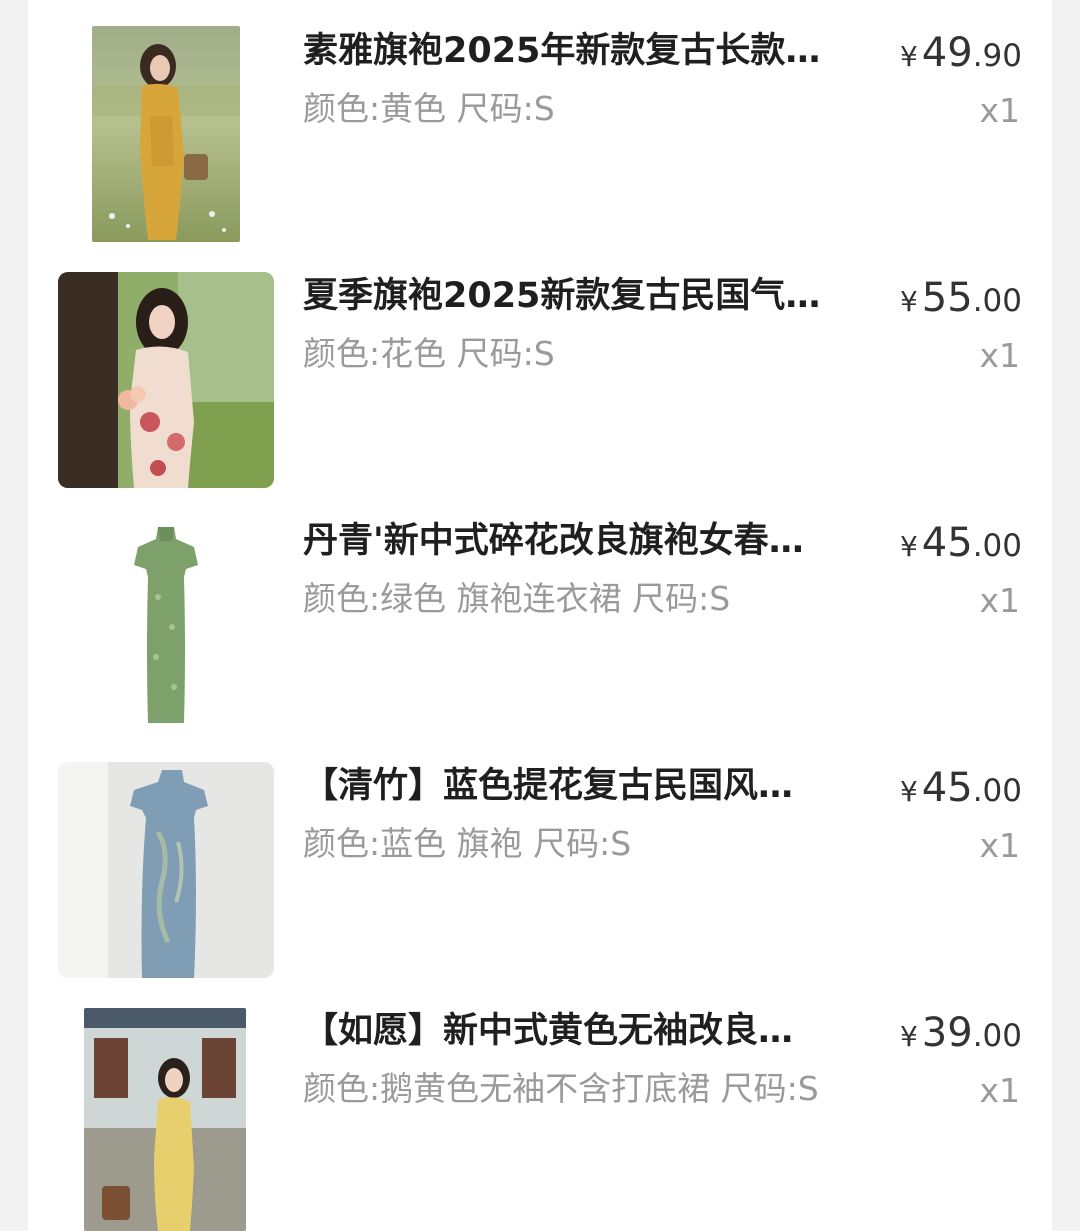 The width and height of the screenshot is (1080, 1231). I want to click on product-price: ¥49.90, so click(961, 57).